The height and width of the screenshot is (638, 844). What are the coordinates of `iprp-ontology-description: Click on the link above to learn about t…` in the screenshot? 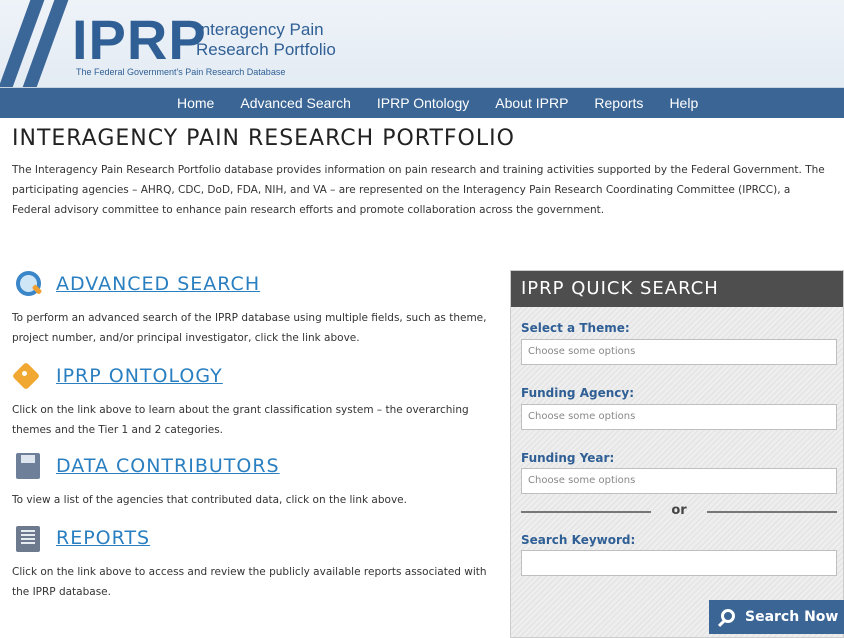 It's located at (240, 420).